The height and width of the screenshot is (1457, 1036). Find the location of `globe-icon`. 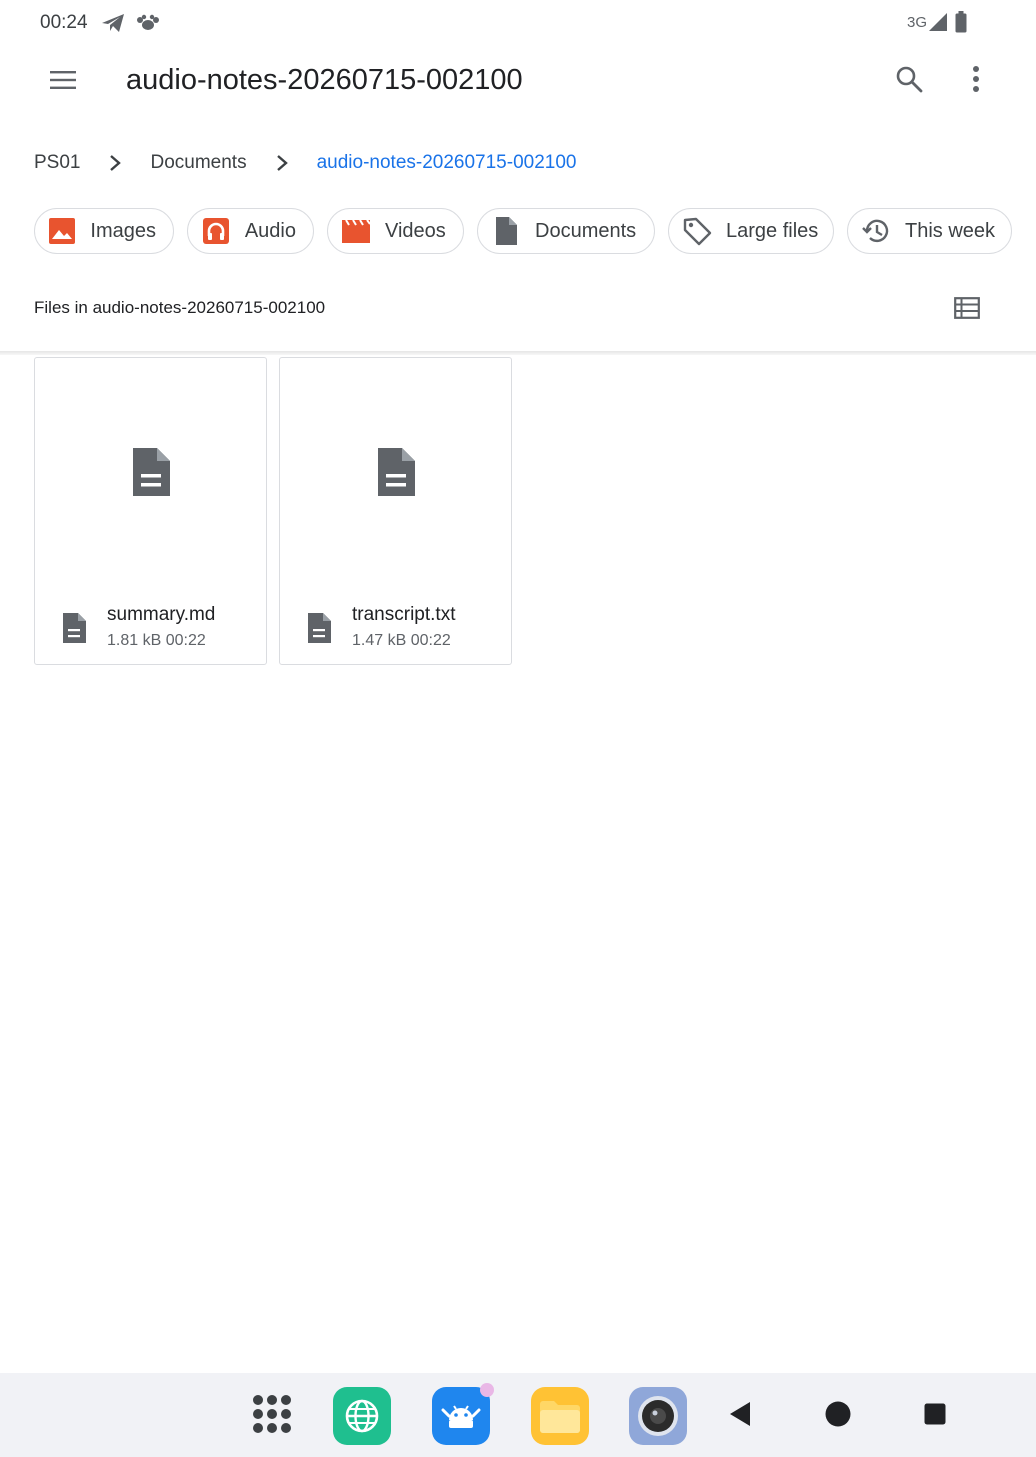

globe-icon is located at coordinates (362, 1416).